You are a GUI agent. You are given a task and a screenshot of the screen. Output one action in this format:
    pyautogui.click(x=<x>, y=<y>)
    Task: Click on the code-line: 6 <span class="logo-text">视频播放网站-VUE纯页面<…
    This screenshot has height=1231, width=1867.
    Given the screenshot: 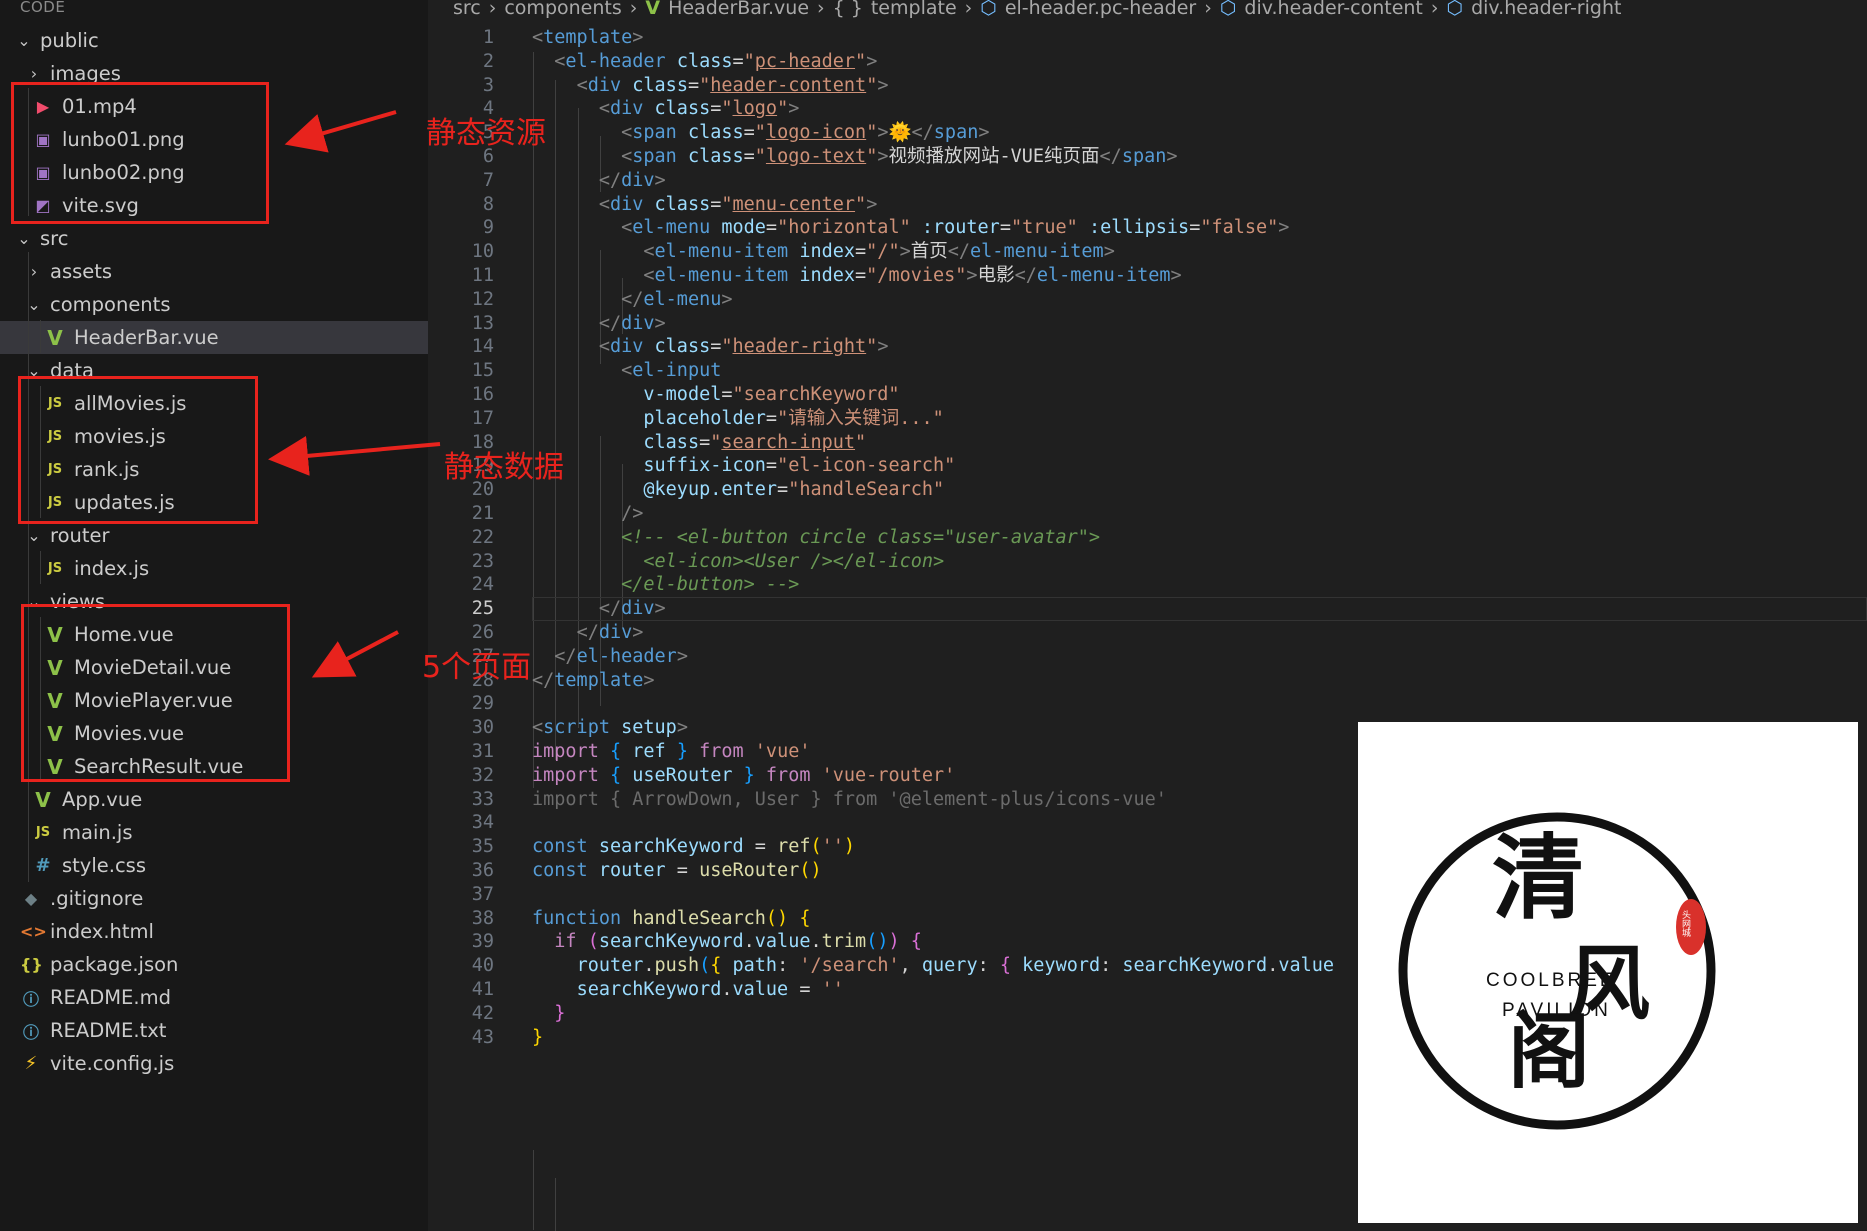 What is the action you would take?
    pyautogui.click(x=1147, y=157)
    